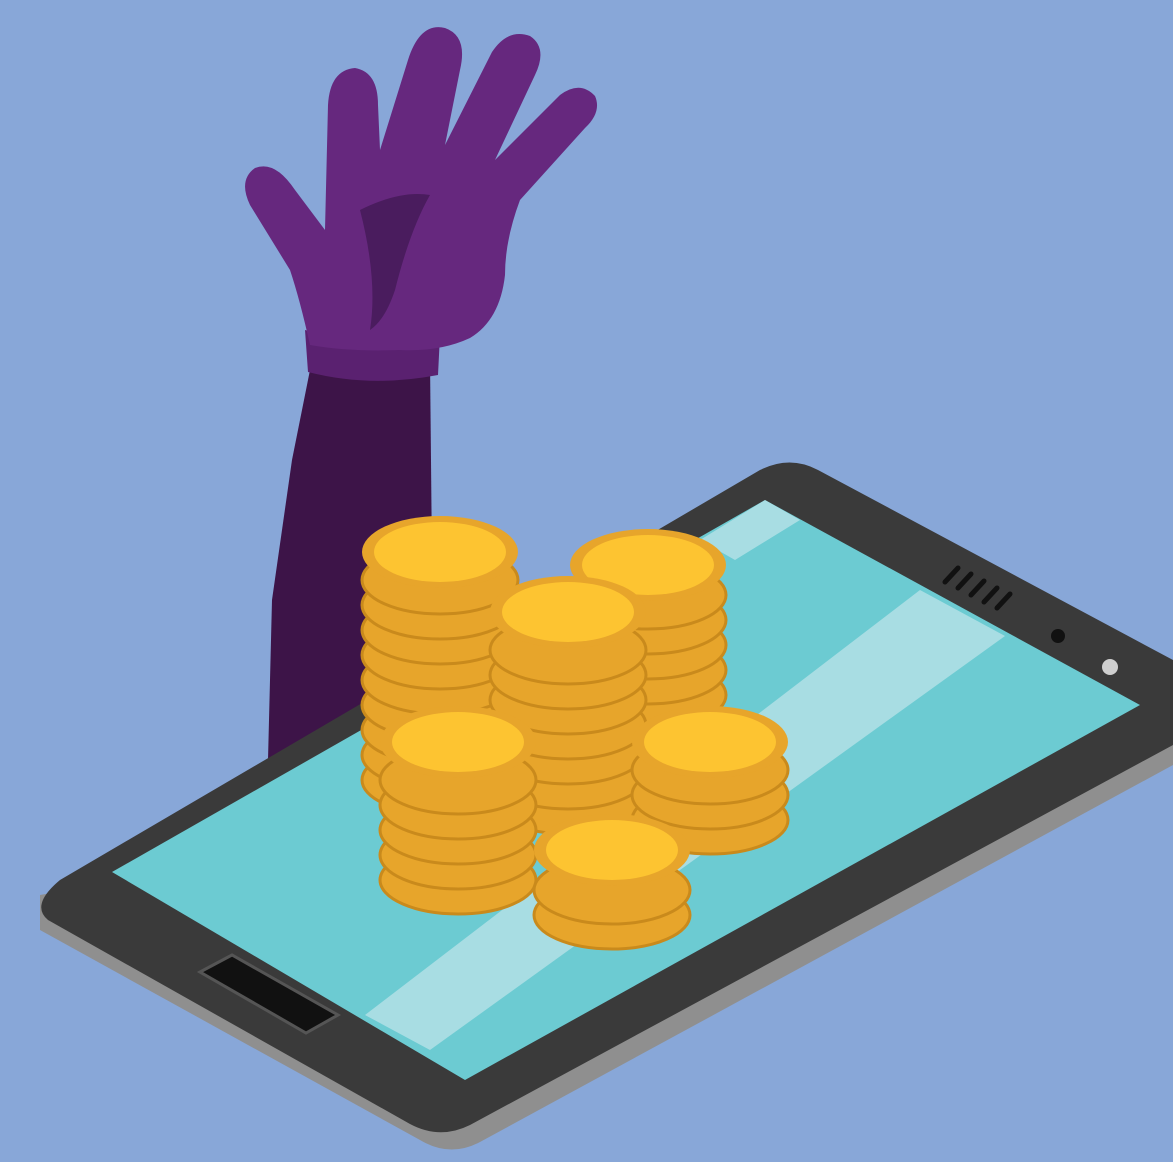  Describe the element at coordinates (612, 882) in the screenshot. I see `coin-stack-front-center` at that location.